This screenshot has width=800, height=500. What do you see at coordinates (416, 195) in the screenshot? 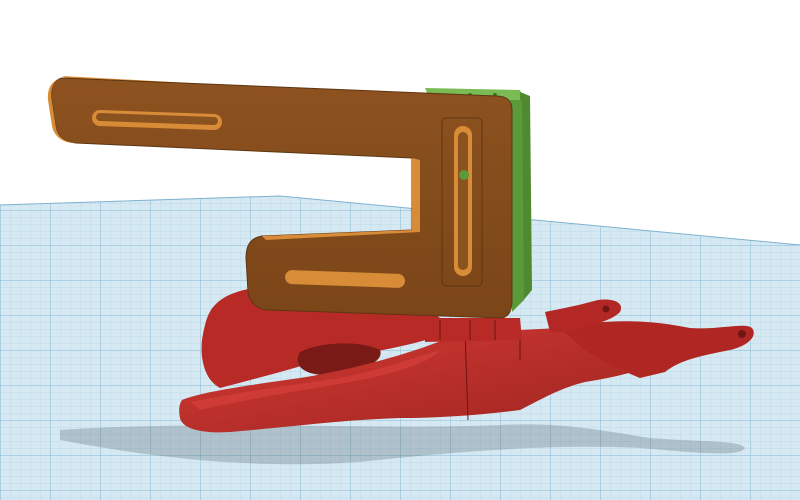
I see `bracket-cutout-edge` at bounding box center [416, 195].